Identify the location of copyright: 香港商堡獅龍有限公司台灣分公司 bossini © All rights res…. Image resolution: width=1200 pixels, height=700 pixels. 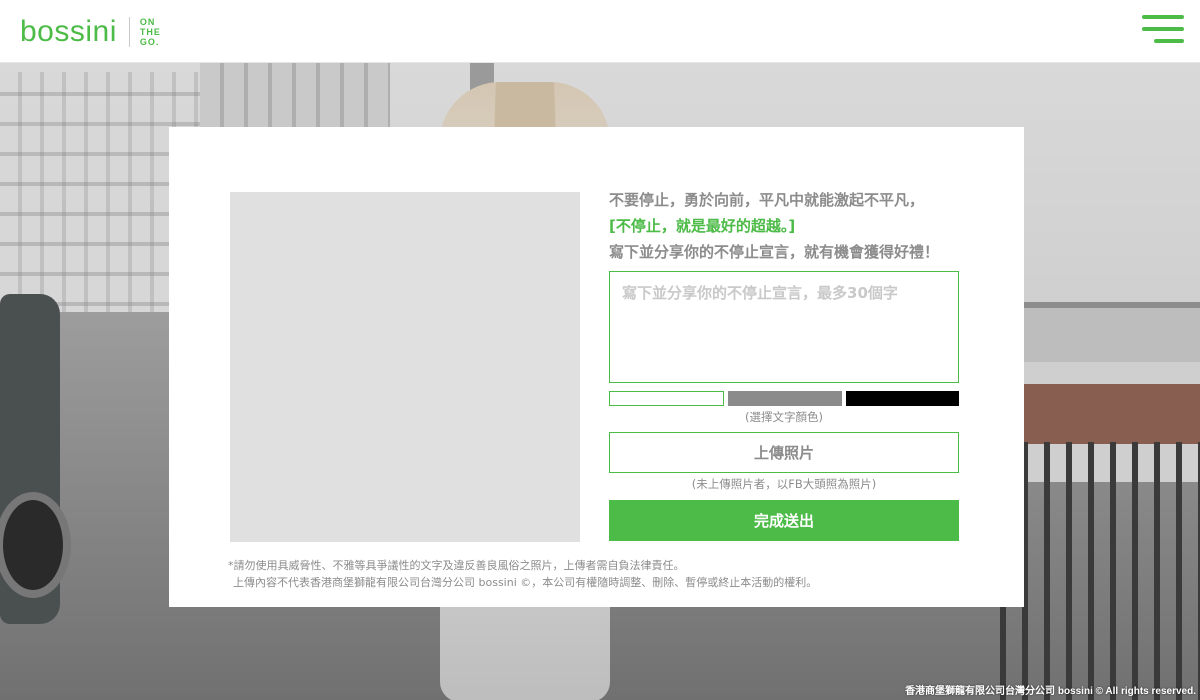
(1050, 691).